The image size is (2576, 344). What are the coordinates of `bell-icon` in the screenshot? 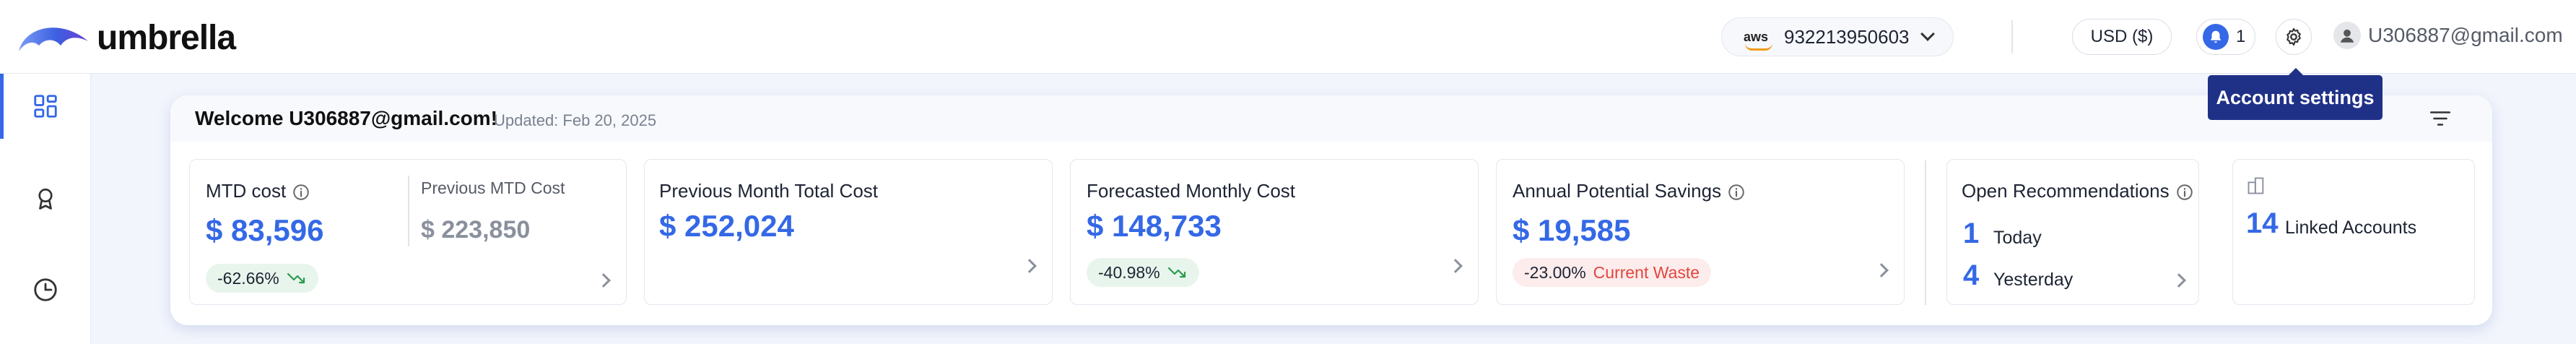 It's located at (2216, 37).